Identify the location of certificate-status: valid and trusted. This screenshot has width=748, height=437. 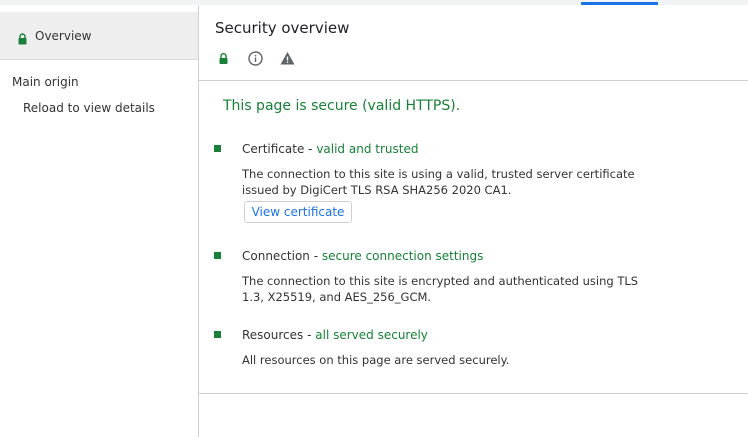
(367, 149).